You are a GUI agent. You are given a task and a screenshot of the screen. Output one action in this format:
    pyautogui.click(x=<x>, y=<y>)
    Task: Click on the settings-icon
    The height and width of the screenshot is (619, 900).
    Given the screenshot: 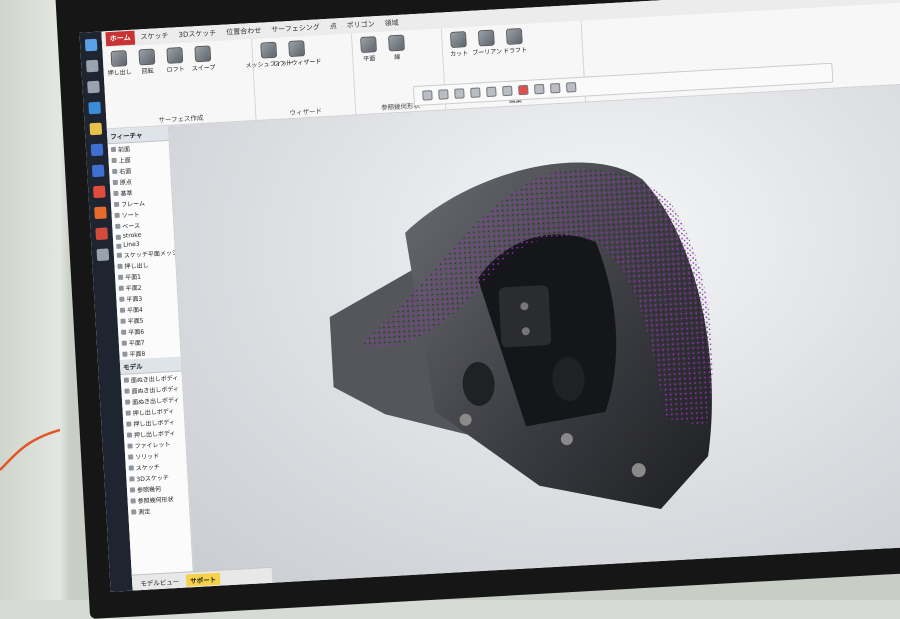 What is the action you would take?
    pyautogui.click(x=103, y=255)
    